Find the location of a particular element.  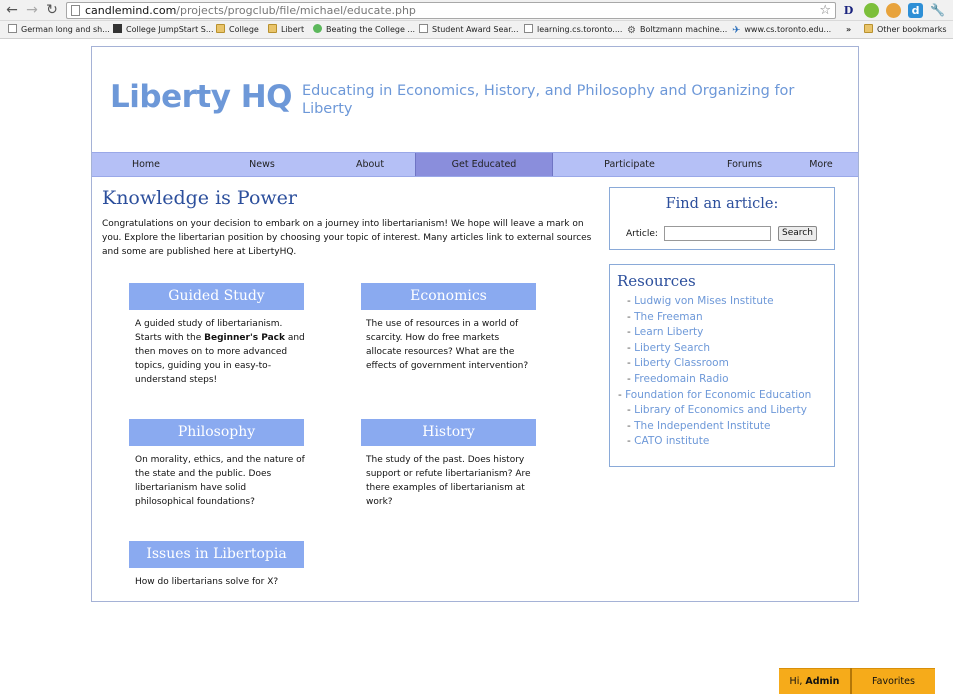

cube-icon is located at coordinates (117, 28).